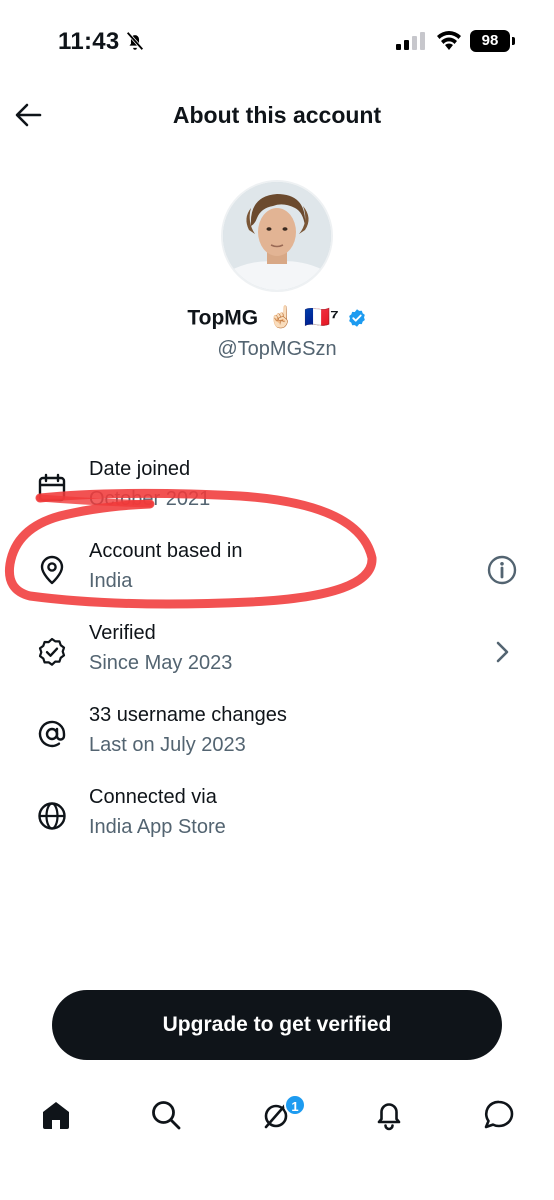 This screenshot has width=554, height=1200. I want to click on signal-icon, so click(410, 41).